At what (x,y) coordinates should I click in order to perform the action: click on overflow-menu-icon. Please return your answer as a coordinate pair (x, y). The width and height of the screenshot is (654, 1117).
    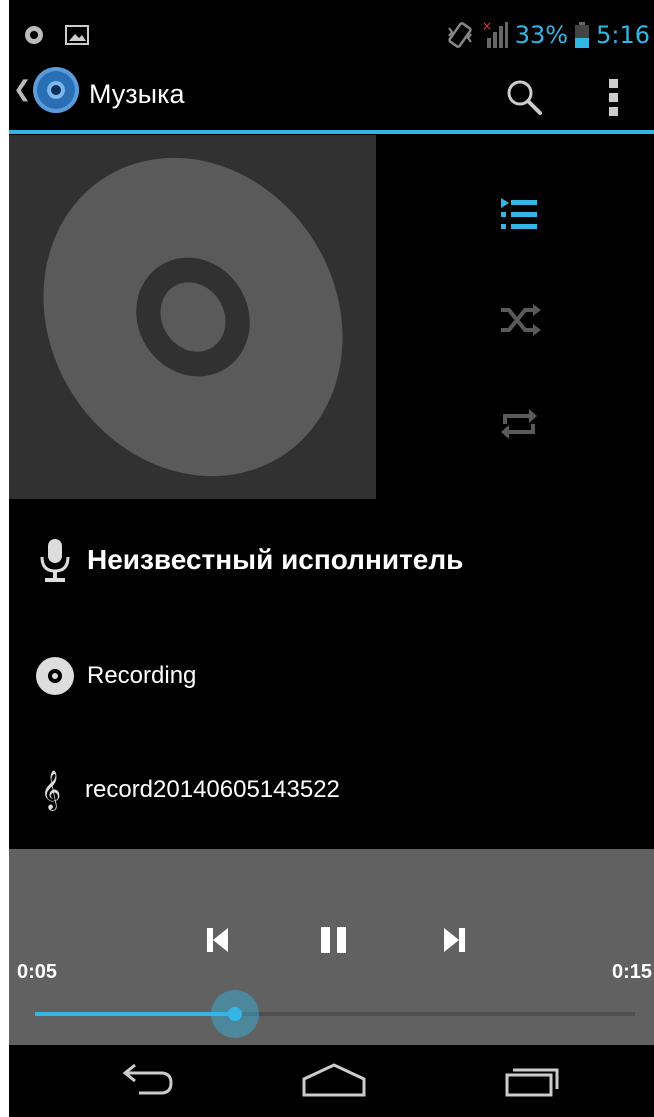
    Looking at the image, I should click on (614, 98).